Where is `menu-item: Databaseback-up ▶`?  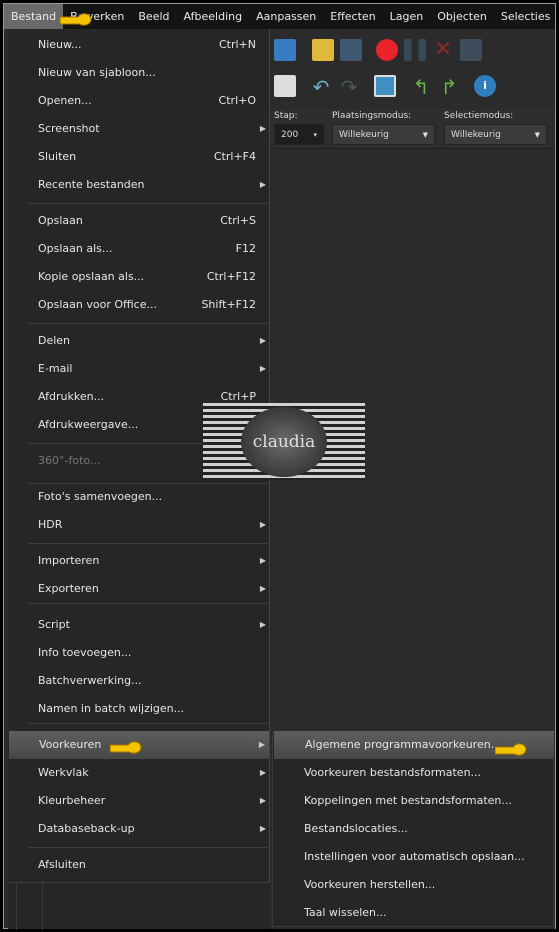 menu-item: Databaseback-up ▶ is located at coordinates (139, 829).